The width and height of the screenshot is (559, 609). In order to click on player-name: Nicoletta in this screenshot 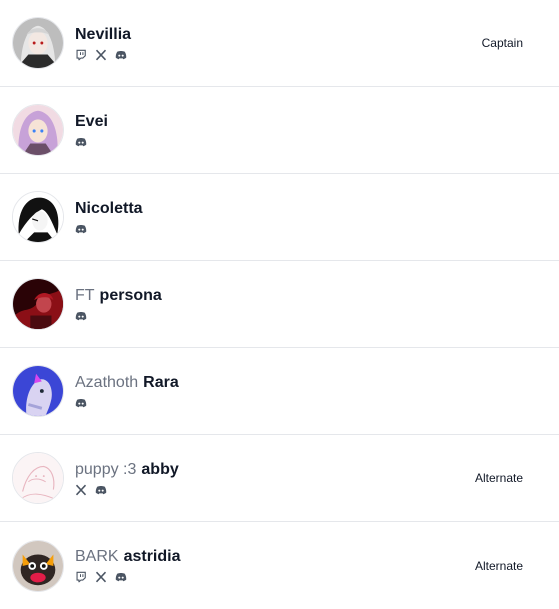, I will do `click(109, 209)`.